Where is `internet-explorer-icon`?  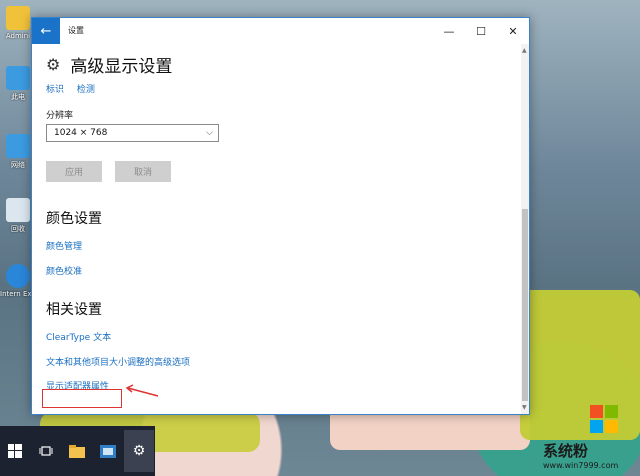 internet-explorer-icon is located at coordinates (18, 276).